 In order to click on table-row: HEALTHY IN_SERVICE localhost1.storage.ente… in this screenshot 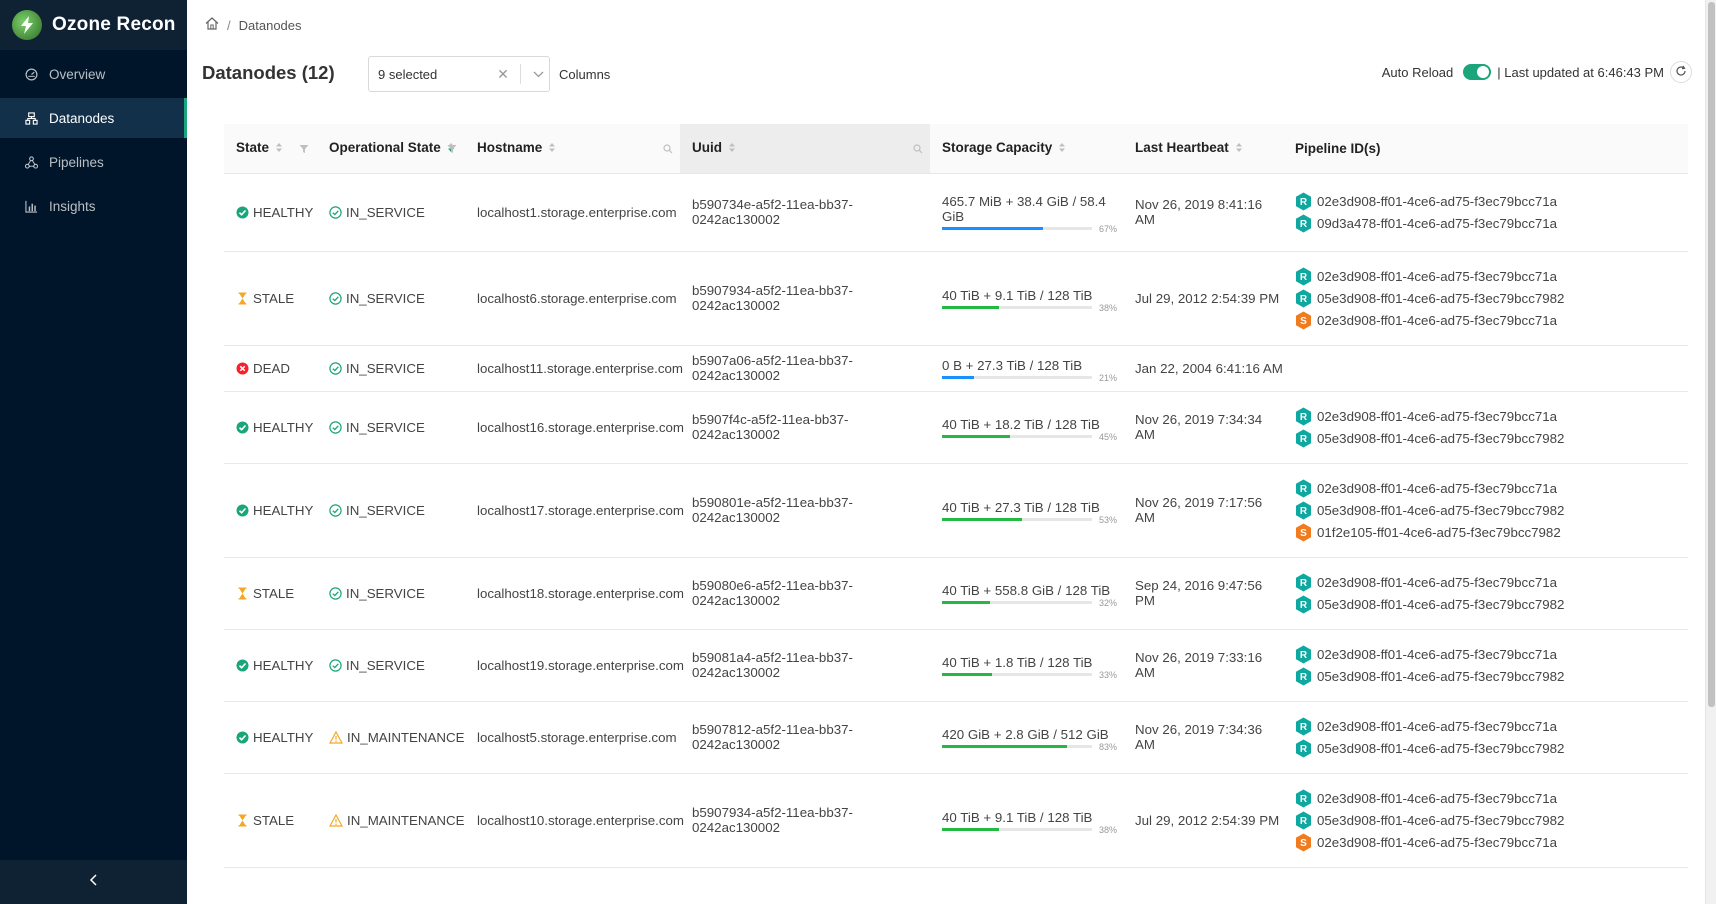, I will do `click(956, 212)`.